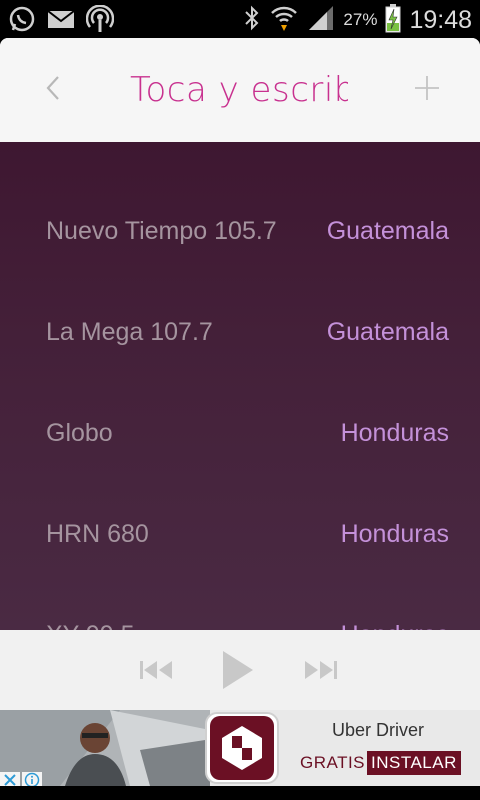  Describe the element at coordinates (333, 762) in the screenshot. I see `ad-gratis-label: GRATIS` at that location.